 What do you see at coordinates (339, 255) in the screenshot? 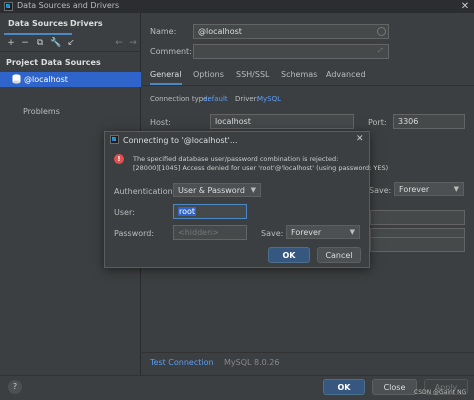
I see `dialog-cancel-button: Cancel` at bounding box center [339, 255].